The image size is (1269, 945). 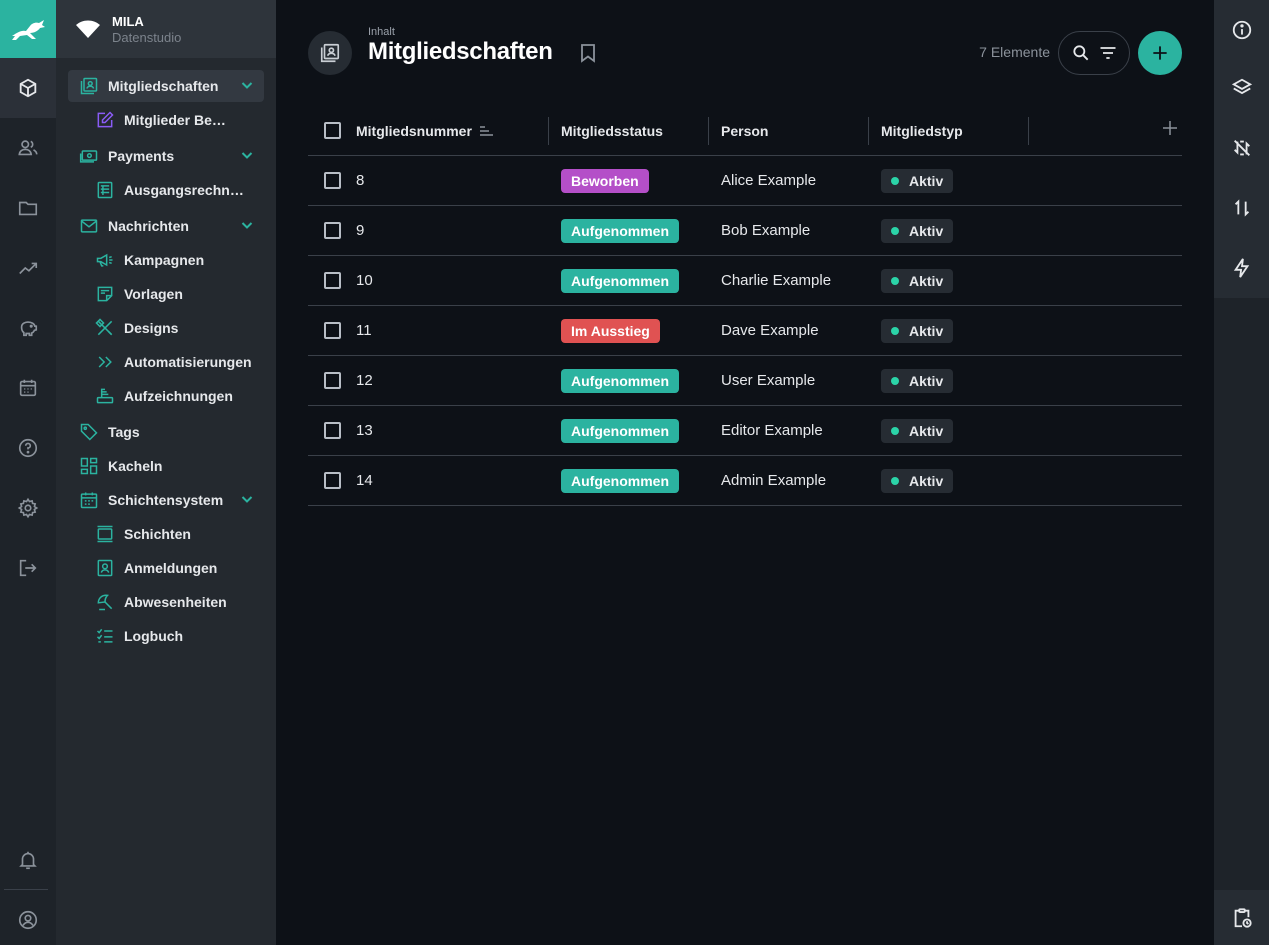 What do you see at coordinates (88, 29) in the screenshot?
I see `wifi-icon` at bounding box center [88, 29].